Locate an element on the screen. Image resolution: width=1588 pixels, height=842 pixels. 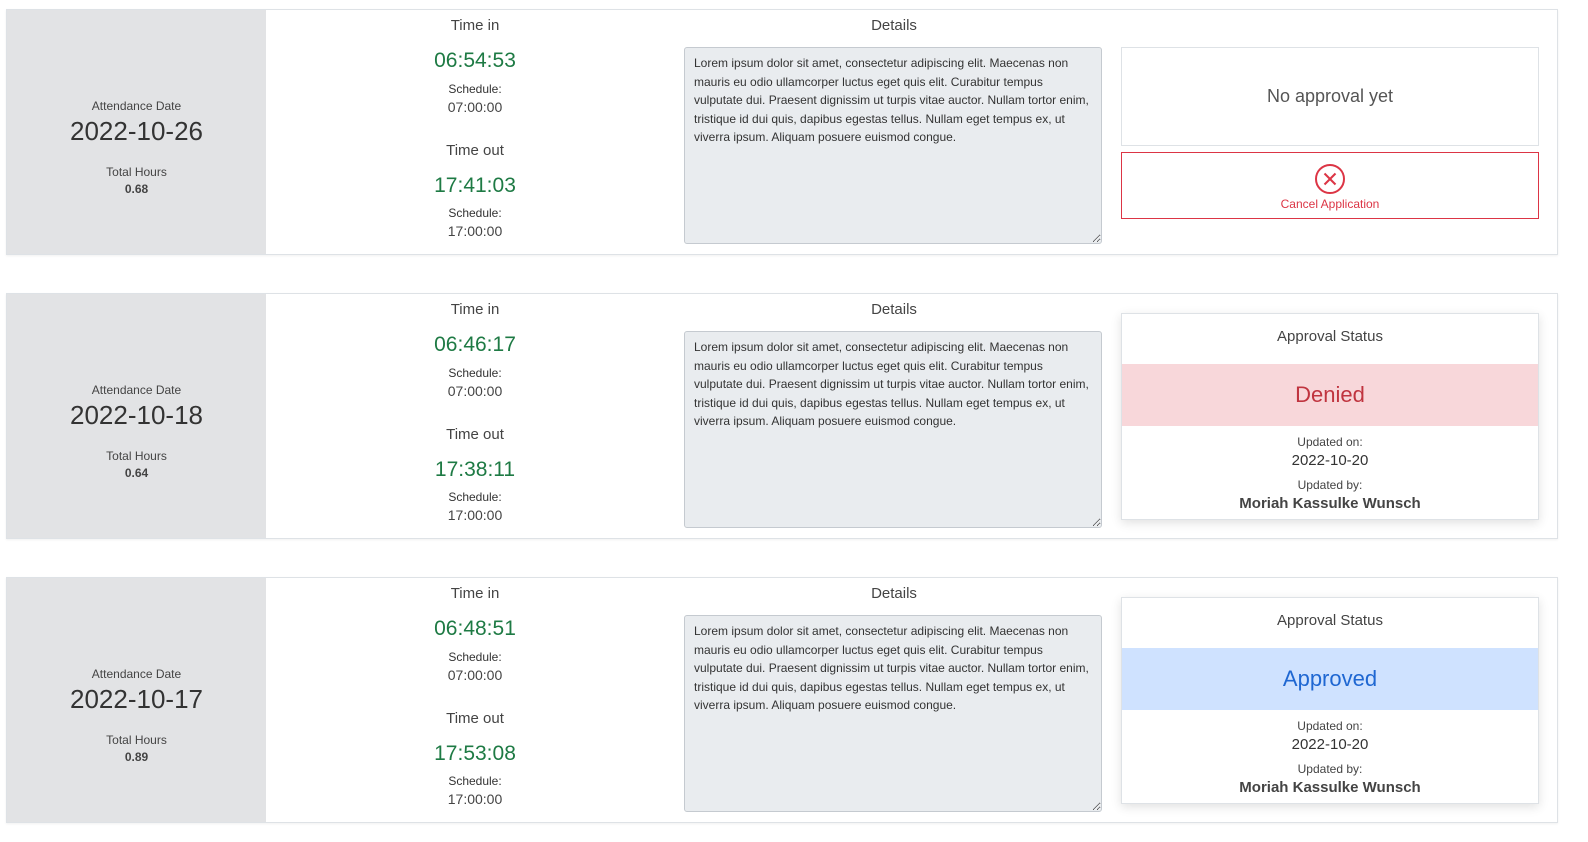
status-text: Denied is located at coordinates (1330, 394).